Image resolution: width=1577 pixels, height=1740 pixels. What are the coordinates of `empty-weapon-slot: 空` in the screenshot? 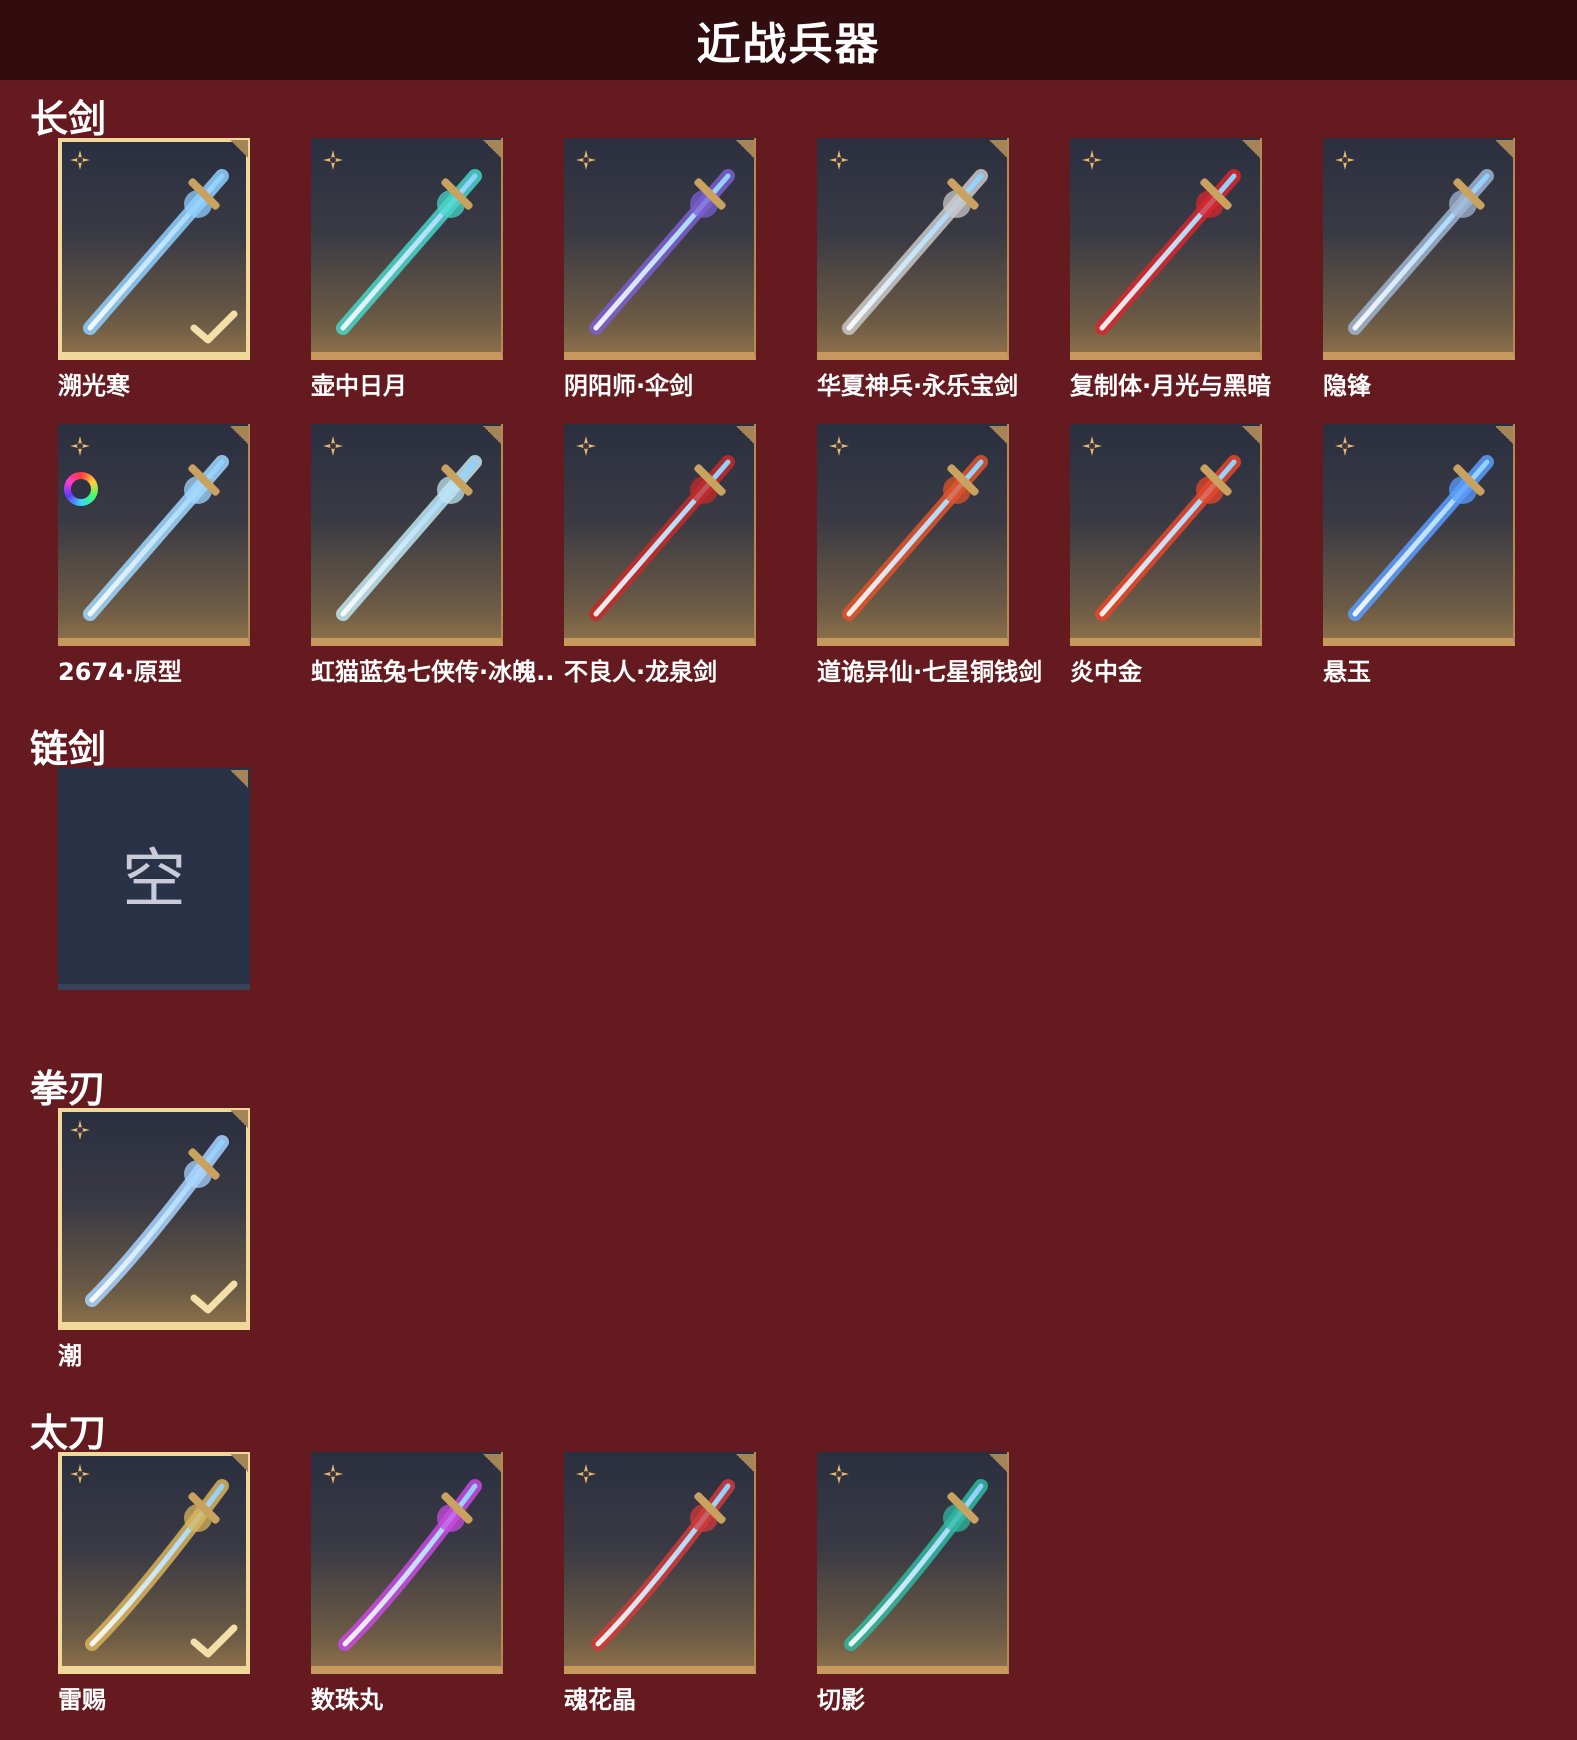 It's located at (154, 879).